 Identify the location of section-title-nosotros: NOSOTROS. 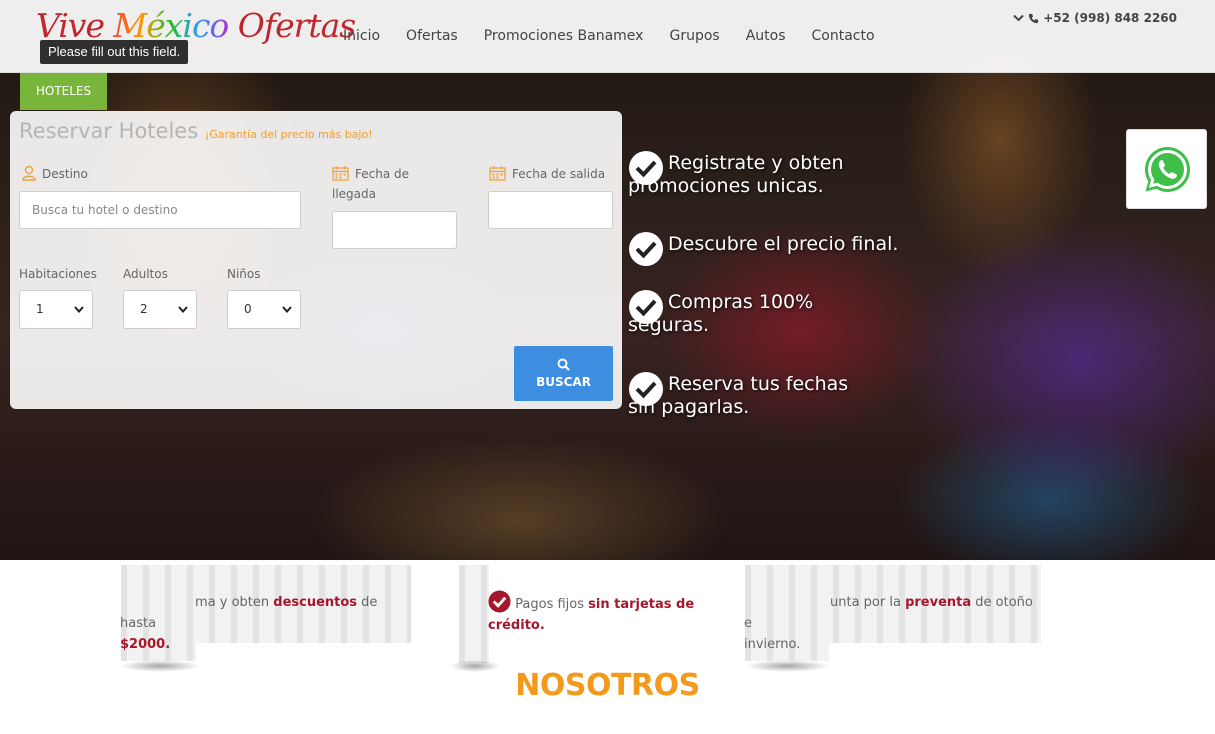
(607, 685).